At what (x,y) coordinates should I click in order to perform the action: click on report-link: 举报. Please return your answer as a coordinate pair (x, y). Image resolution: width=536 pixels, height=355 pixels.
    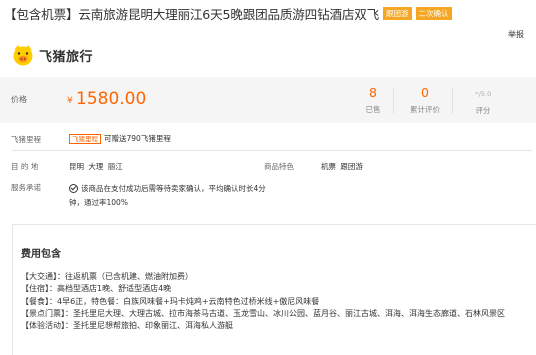
    Looking at the image, I should click on (516, 34).